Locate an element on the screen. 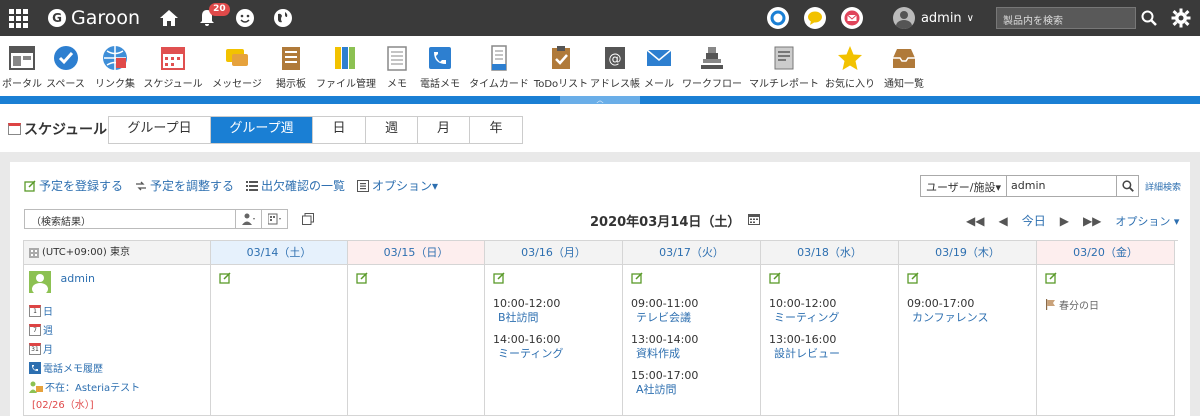 The image size is (1200, 416). app-address: @ アドレス帳 is located at coordinates (615, 66).